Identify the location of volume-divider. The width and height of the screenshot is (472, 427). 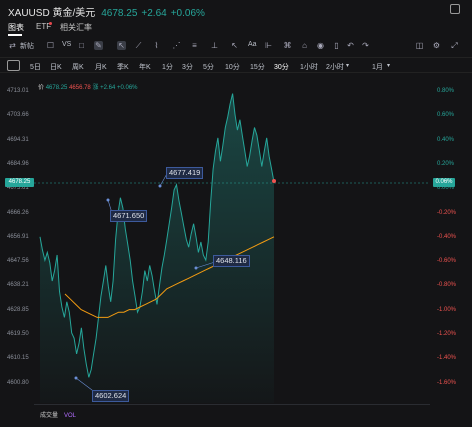
(232, 404).